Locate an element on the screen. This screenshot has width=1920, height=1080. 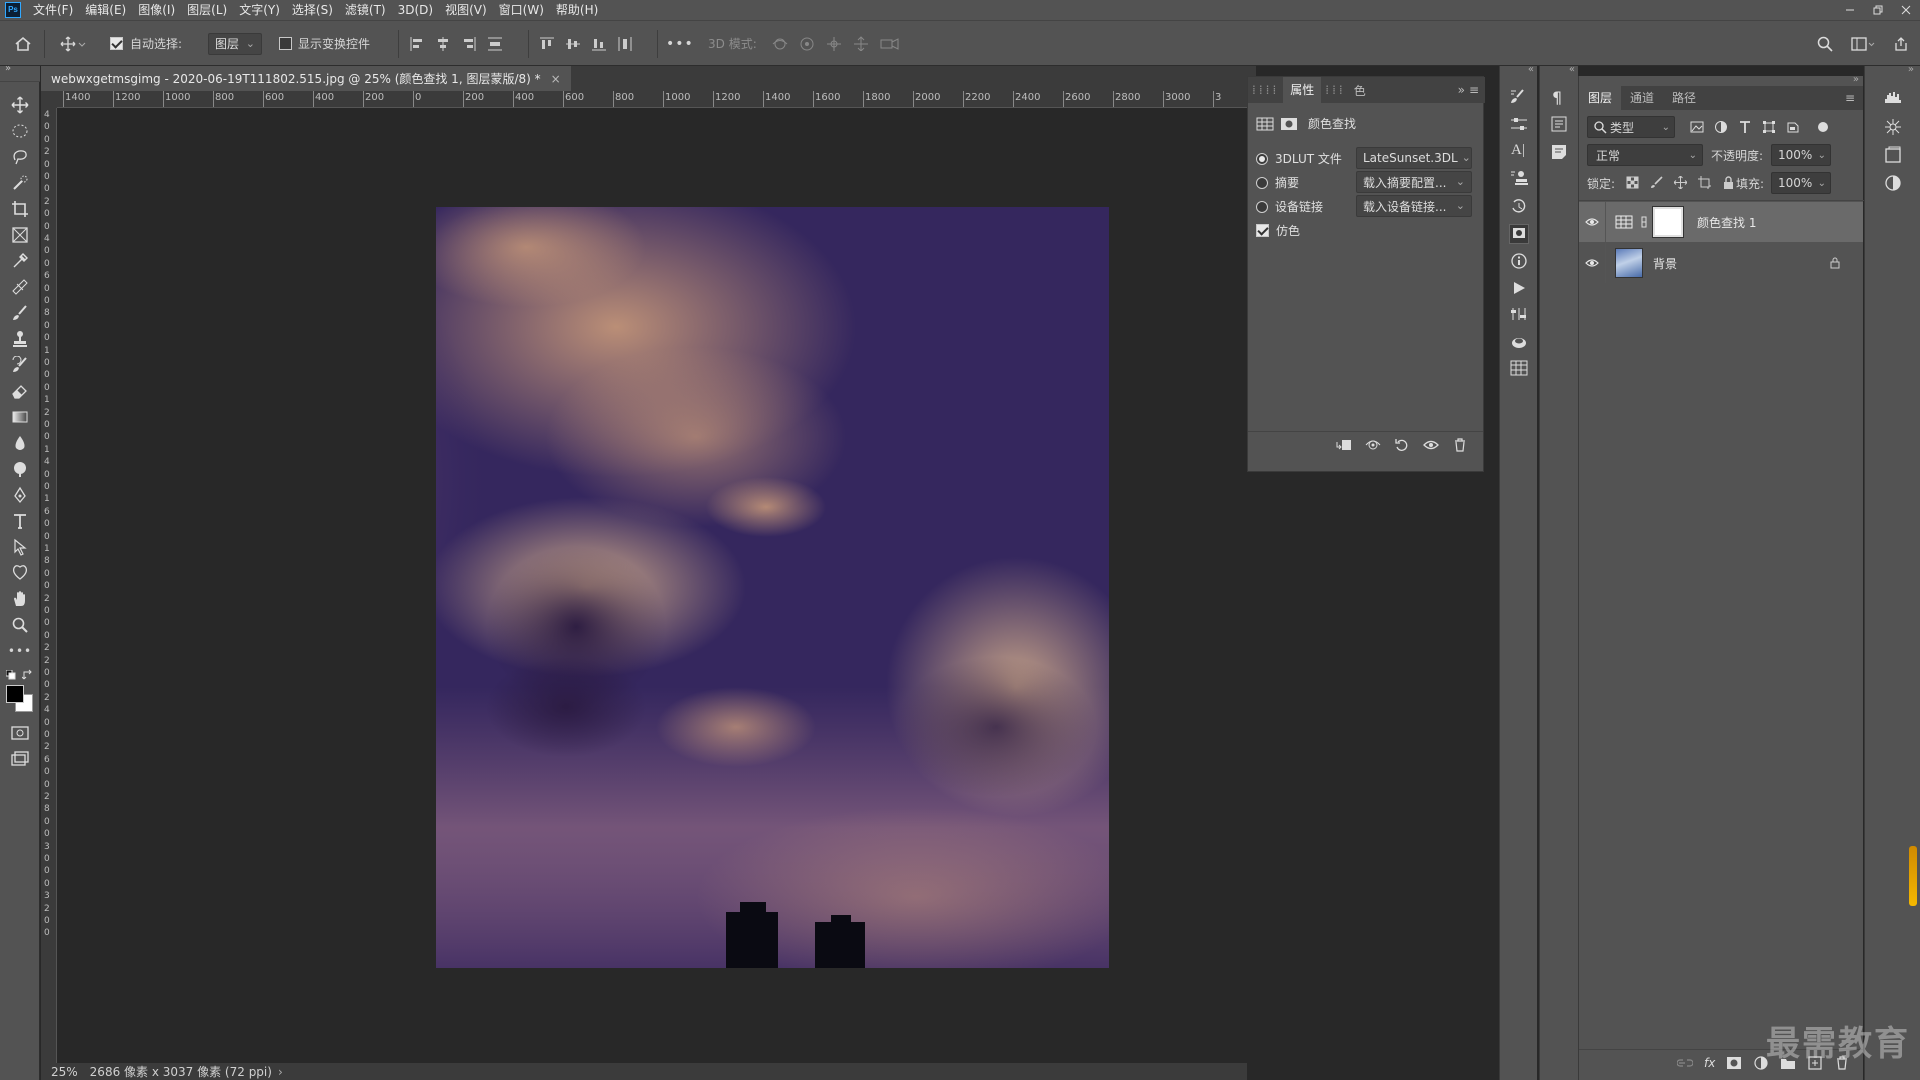
3d-slide-icon is located at coordinates (861, 43).